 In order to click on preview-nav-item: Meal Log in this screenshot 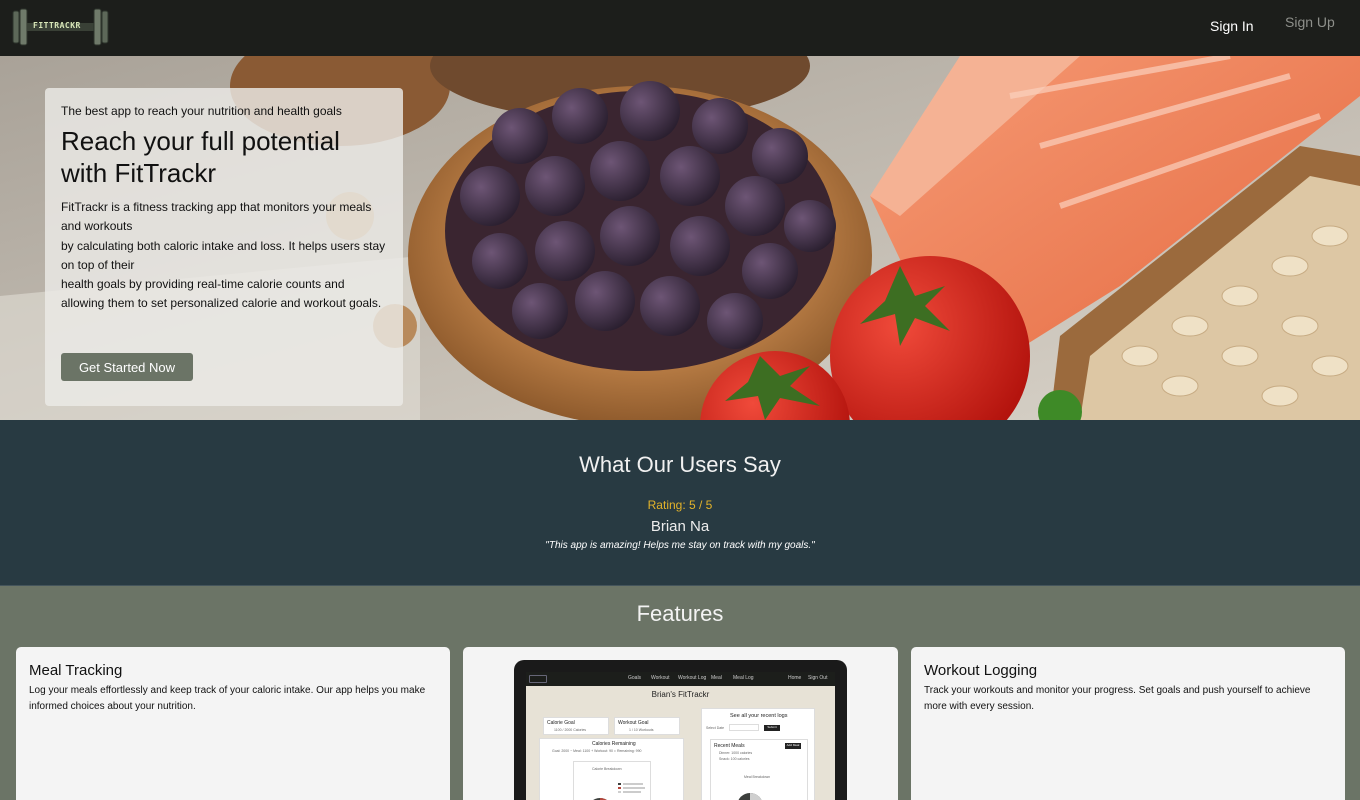, I will do `click(743, 678)`.